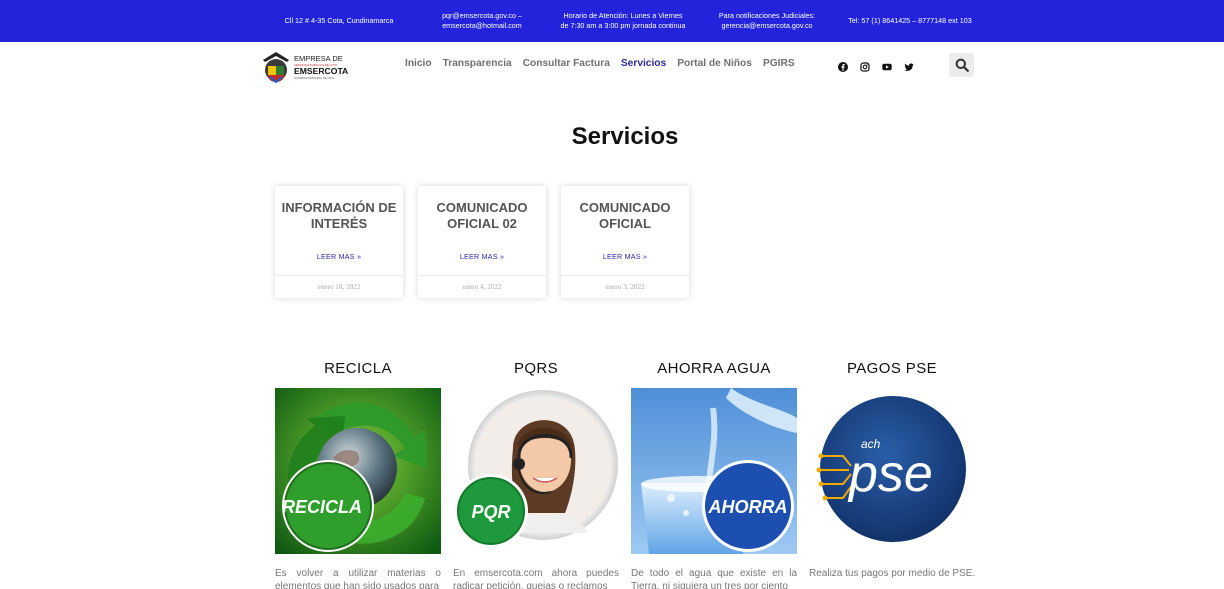 The height and width of the screenshot is (589, 1224). I want to click on social-links, so click(876, 65).